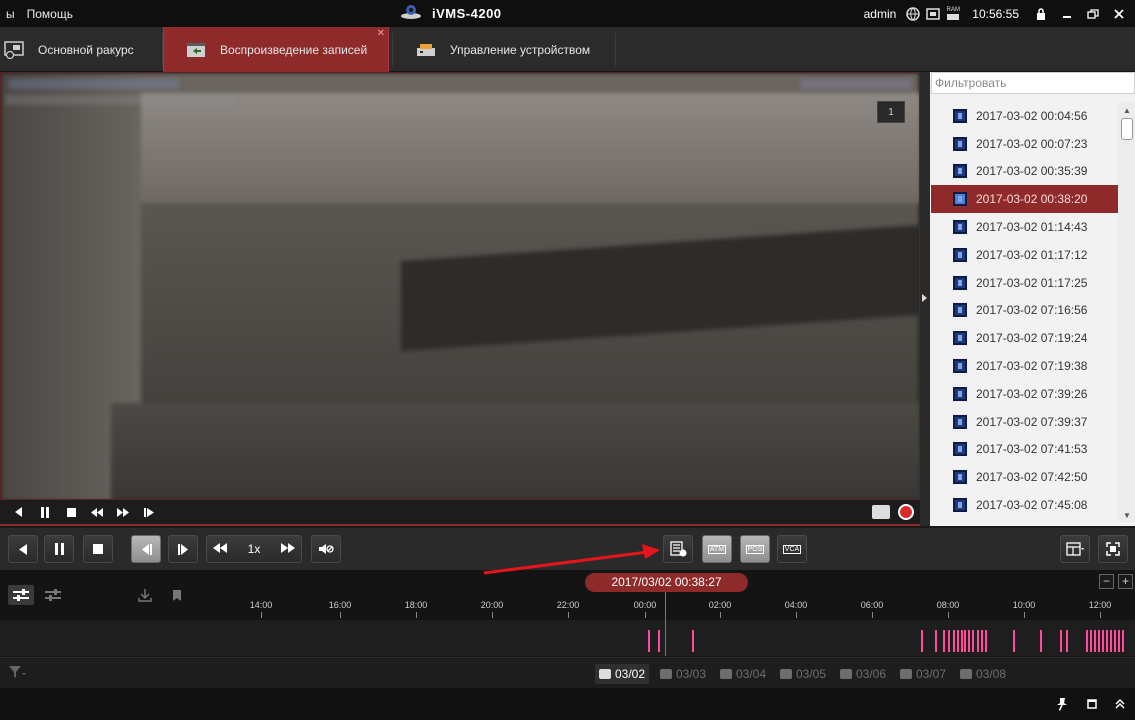 The width and height of the screenshot is (1135, 720). Describe the element at coordinates (1127, 110) in the screenshot. I see `scroll-up-icon: ▲` at that location.